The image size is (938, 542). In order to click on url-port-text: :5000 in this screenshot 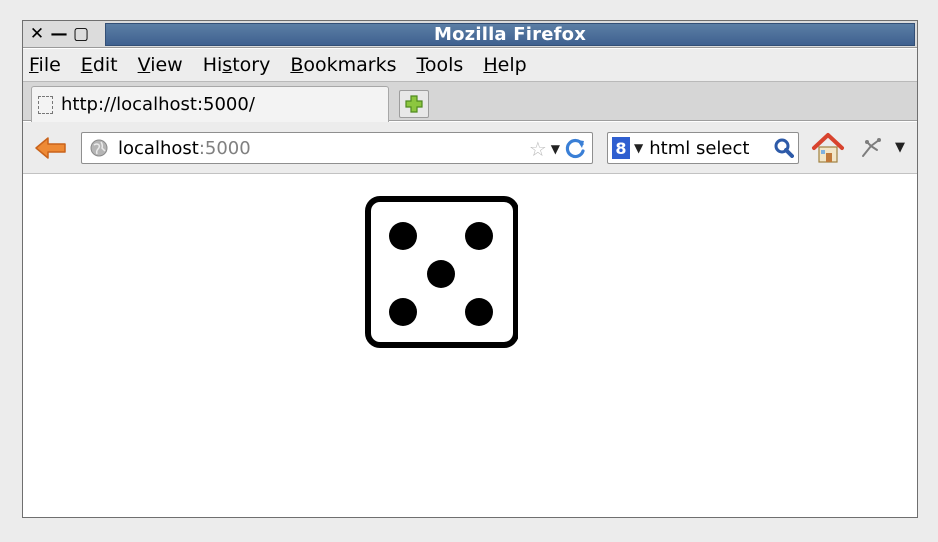, I will do `click(224, 148)`.